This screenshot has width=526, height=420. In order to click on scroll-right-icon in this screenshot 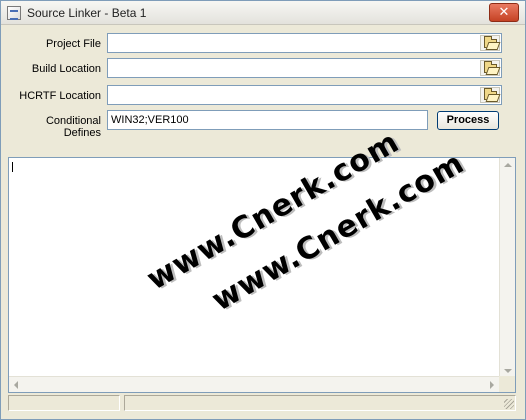, I will do `click(492, 385)`.